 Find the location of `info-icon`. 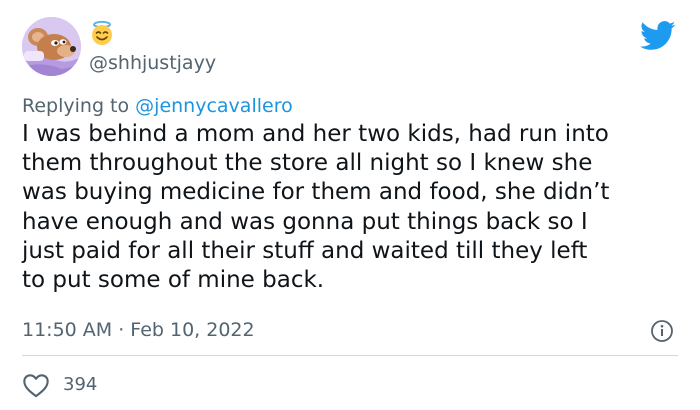

info-icon is located at coordinates (662, 331).